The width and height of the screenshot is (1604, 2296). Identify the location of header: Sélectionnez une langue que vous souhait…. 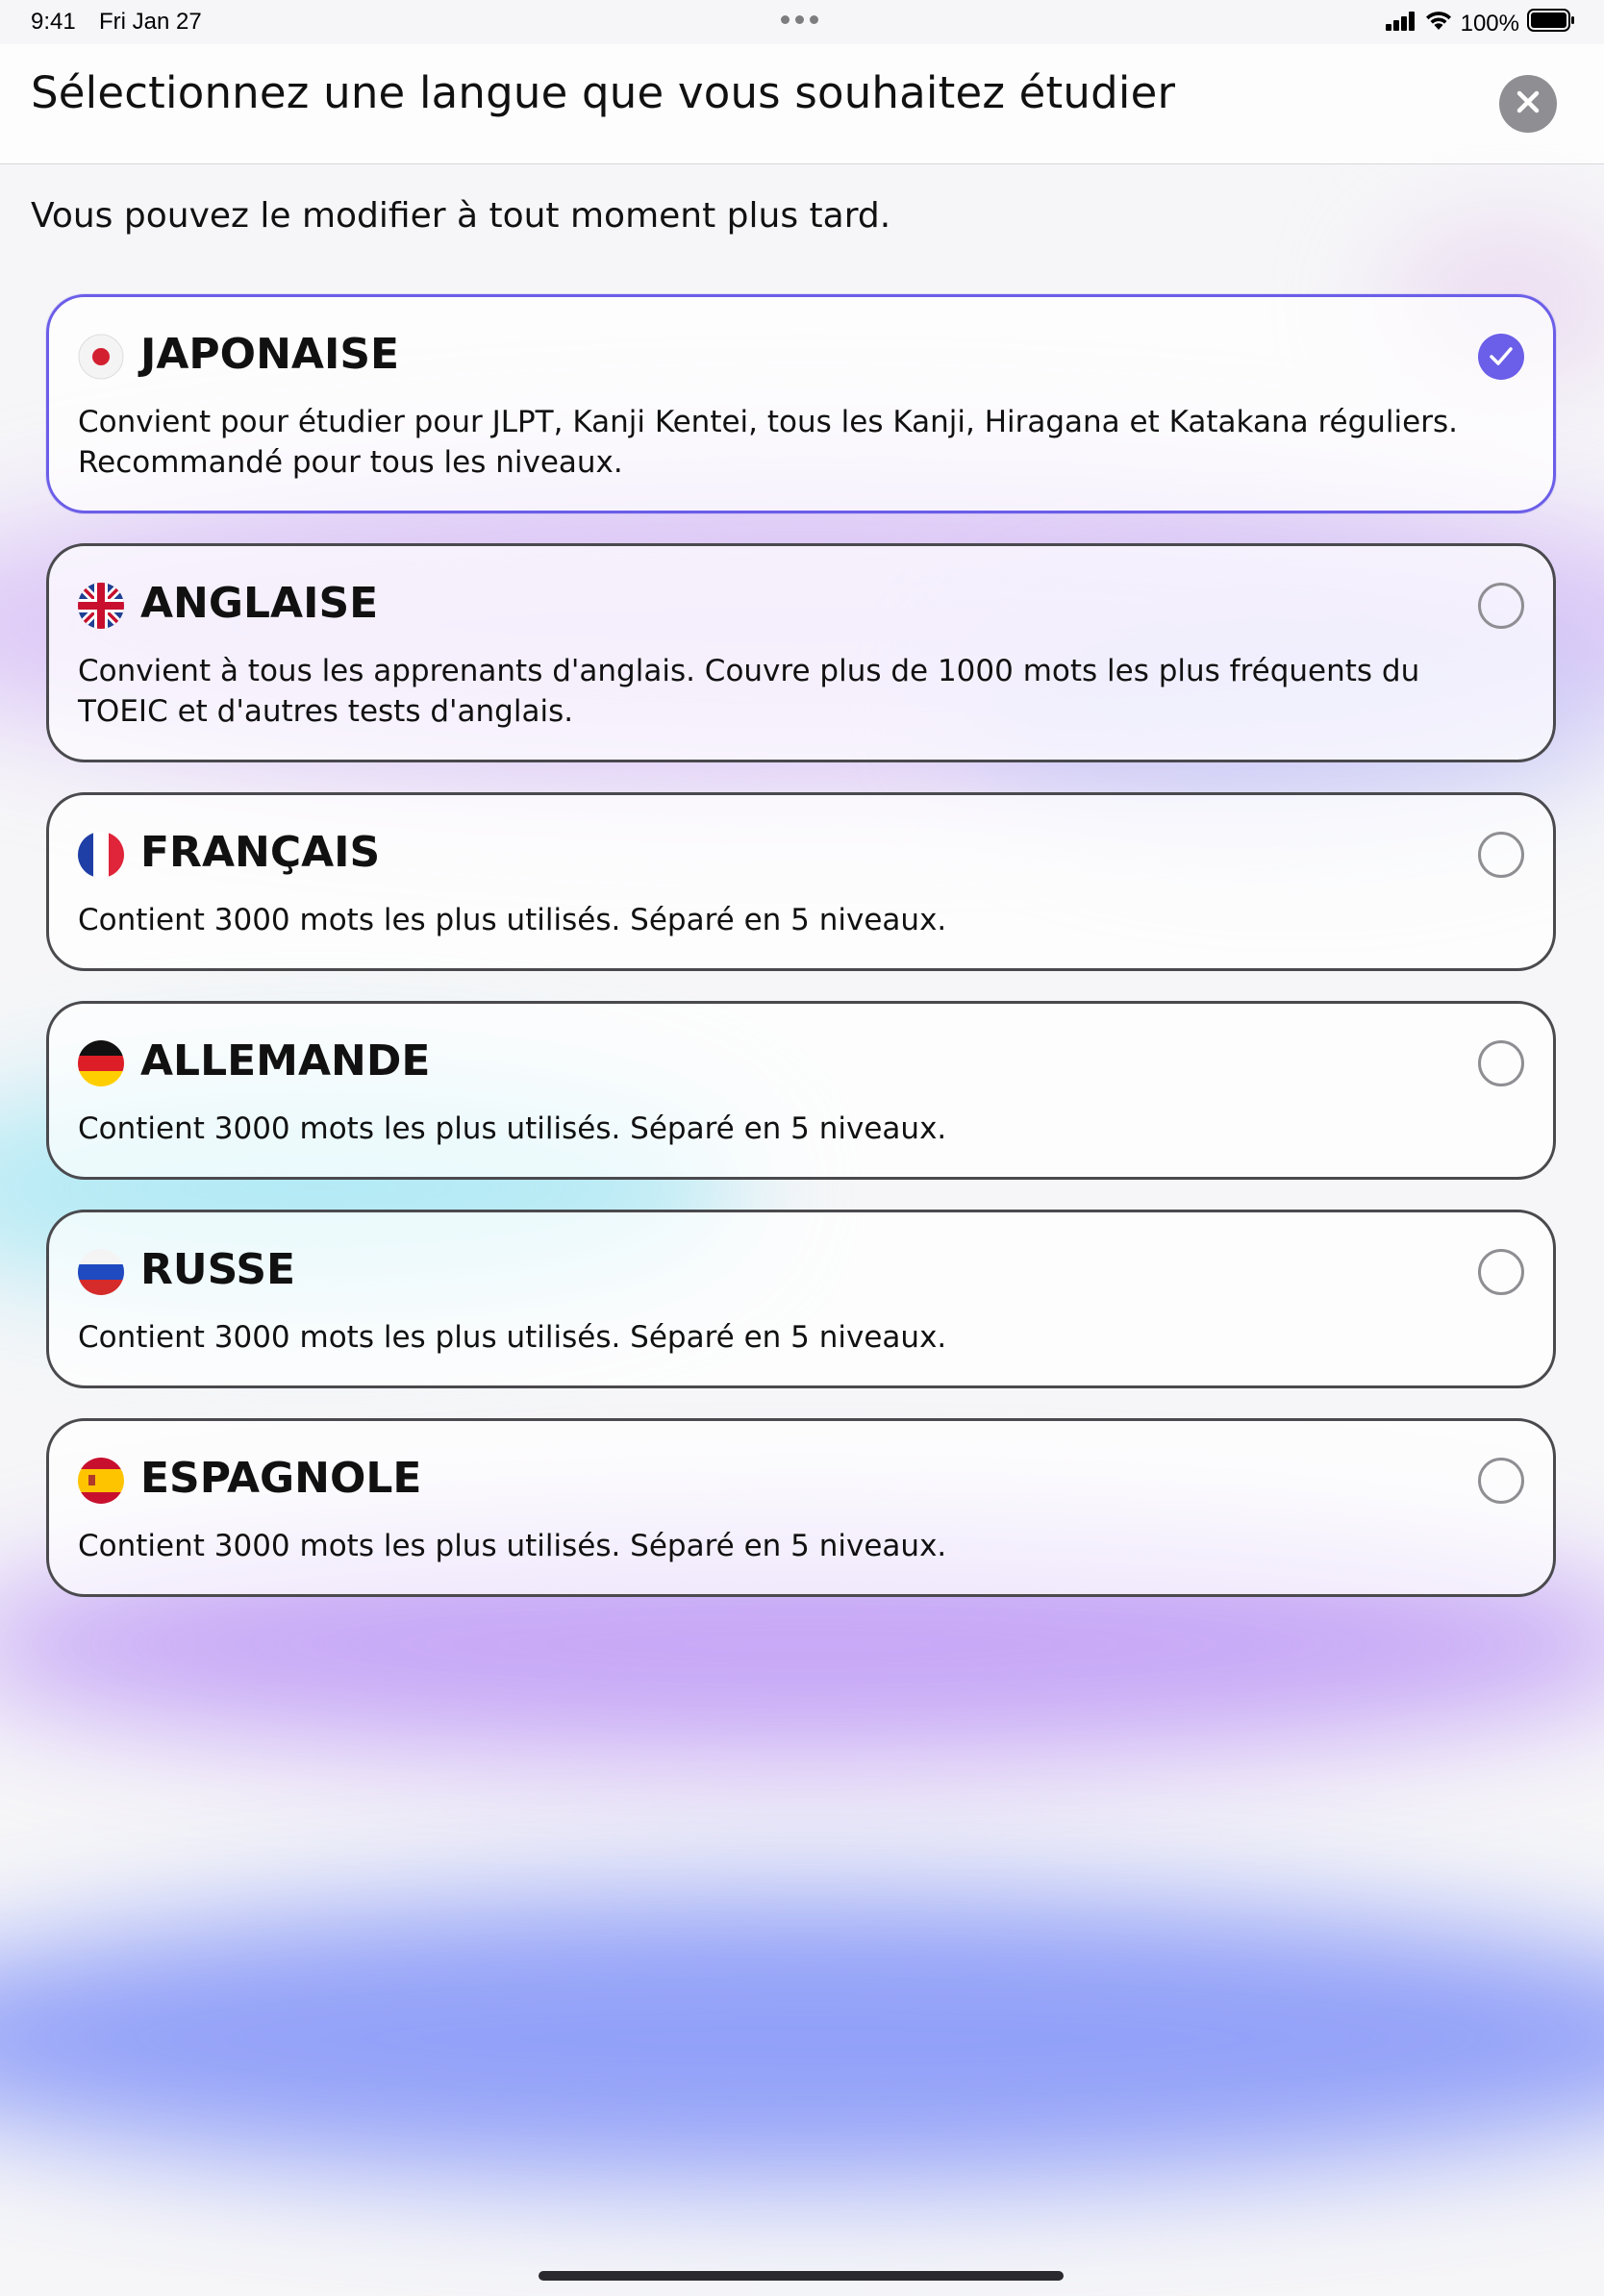
(802, 104).